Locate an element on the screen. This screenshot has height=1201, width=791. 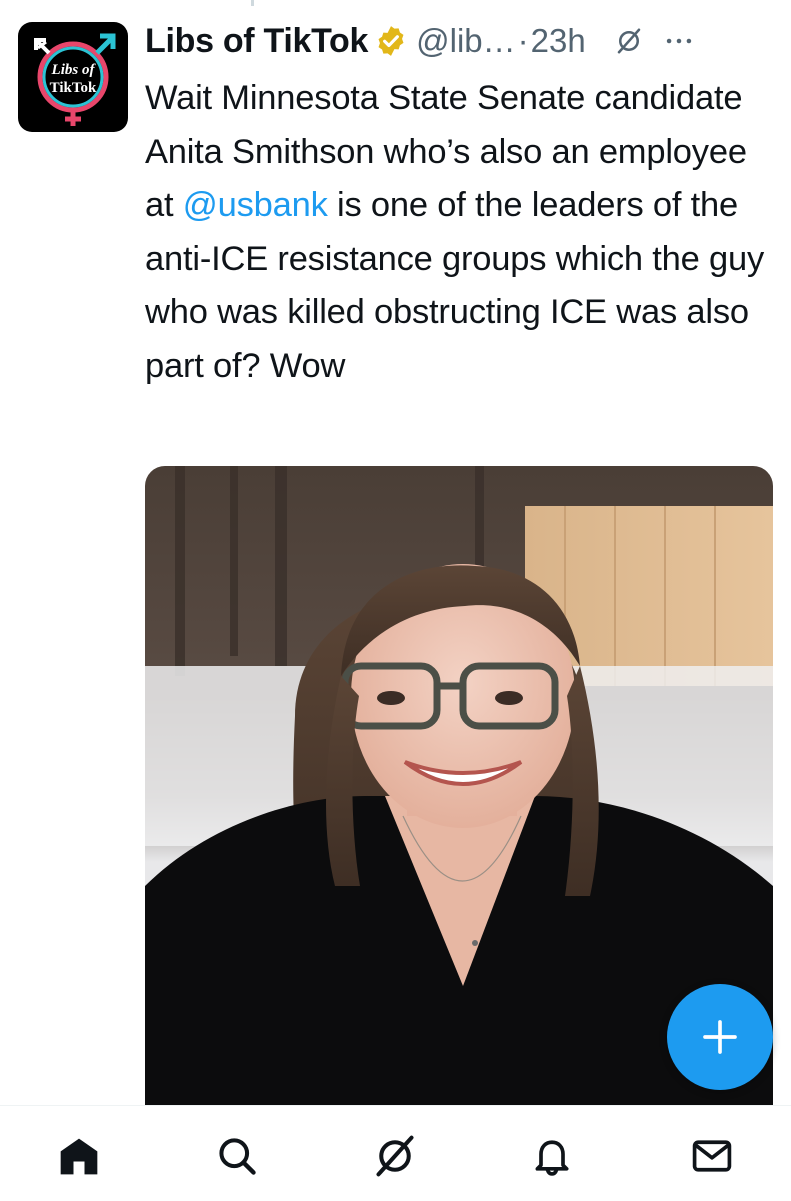
compose-button is located at coordinates (720, 1037).